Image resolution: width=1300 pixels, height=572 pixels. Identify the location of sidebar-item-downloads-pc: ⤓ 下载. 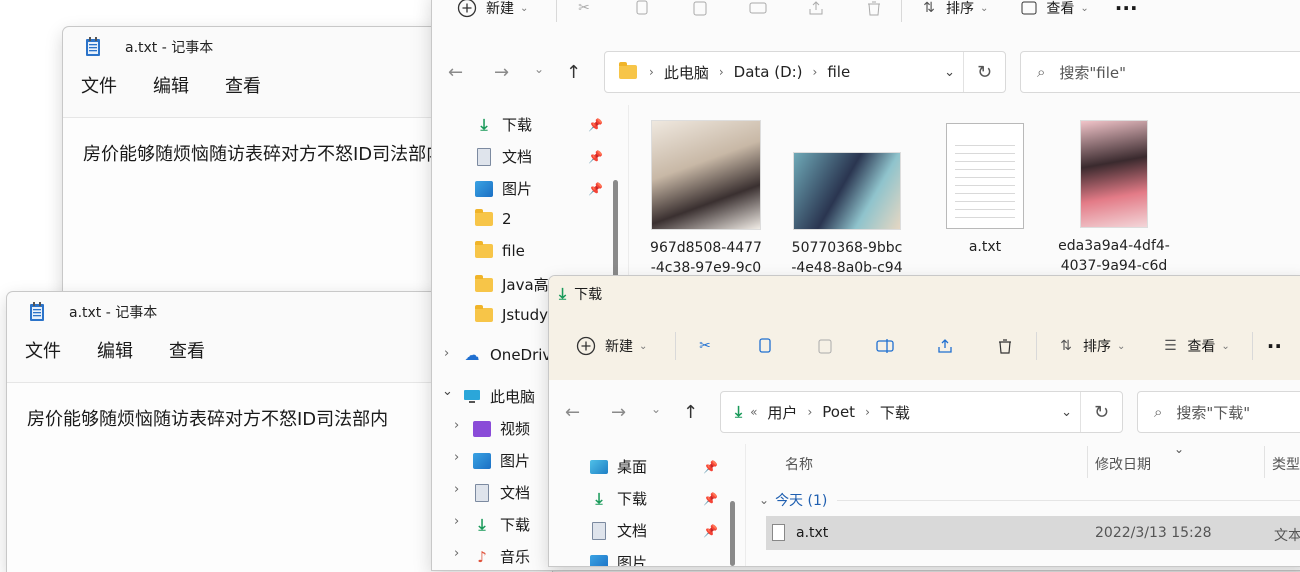
(501, 524).